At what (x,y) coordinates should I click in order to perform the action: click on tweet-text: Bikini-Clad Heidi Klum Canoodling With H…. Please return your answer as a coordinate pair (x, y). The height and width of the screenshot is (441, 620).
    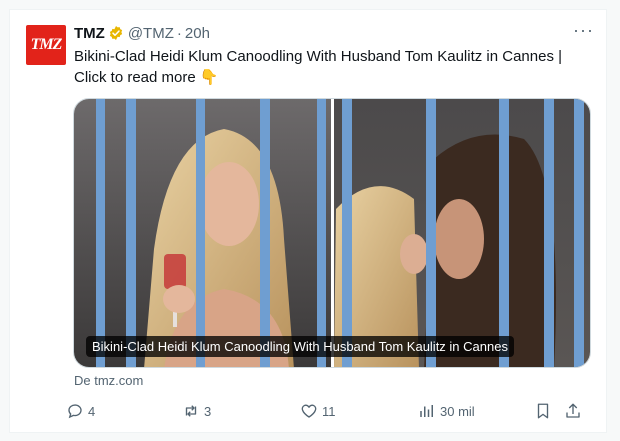
    Looking at the image, I should click on (334, 67).